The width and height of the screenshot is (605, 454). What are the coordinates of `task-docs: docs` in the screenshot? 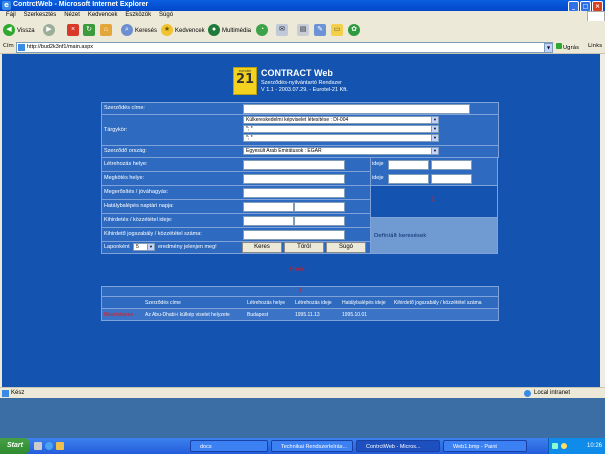 It's located at (229, 446).